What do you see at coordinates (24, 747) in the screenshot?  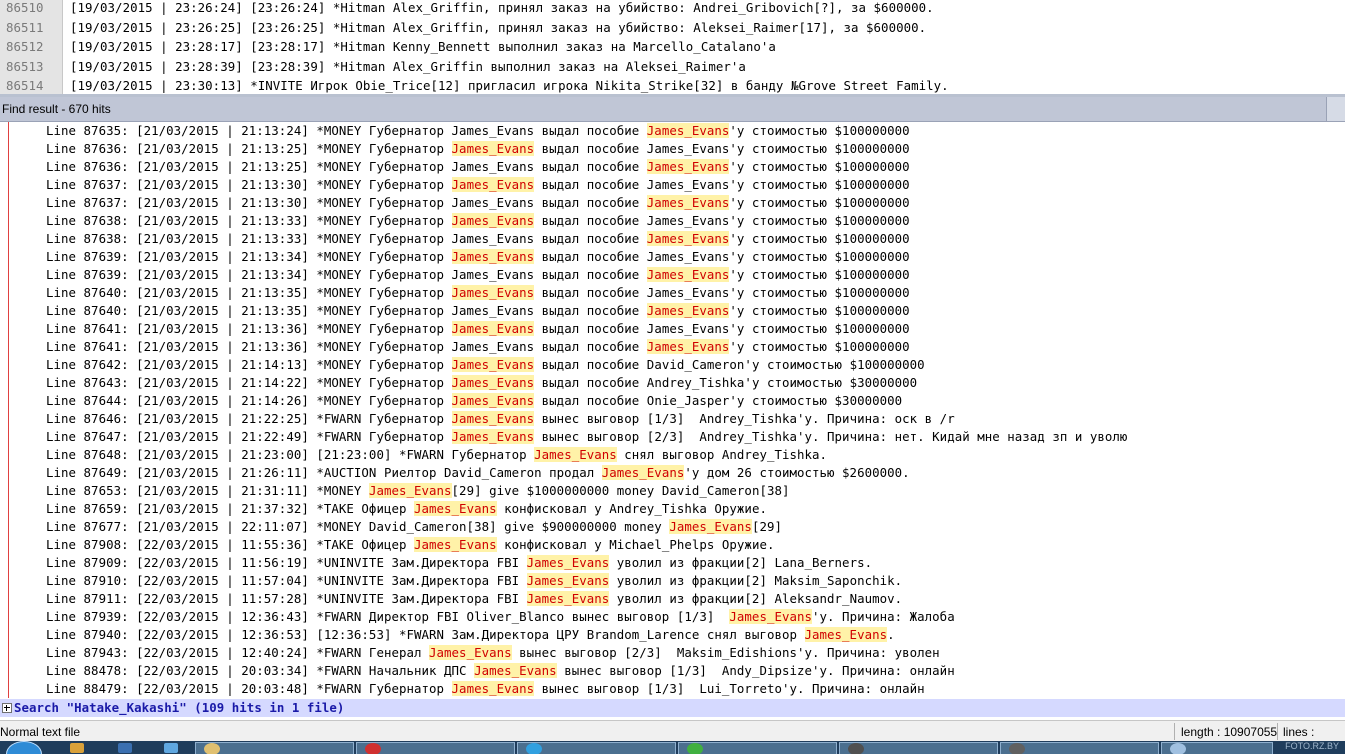 I see `start-button-icon` at bounding box center [24, 747].